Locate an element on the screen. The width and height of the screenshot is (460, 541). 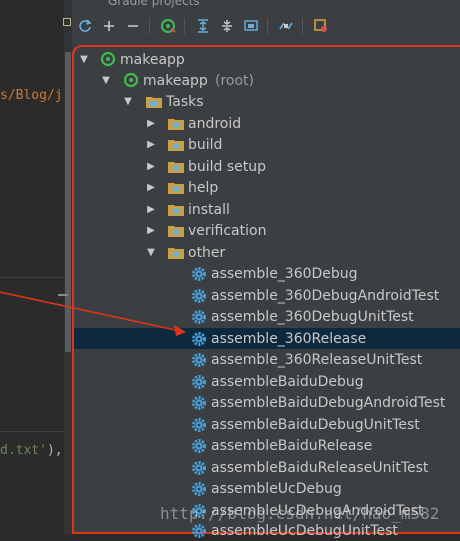
gradle-run-icon is located at coordinates (168, 26).